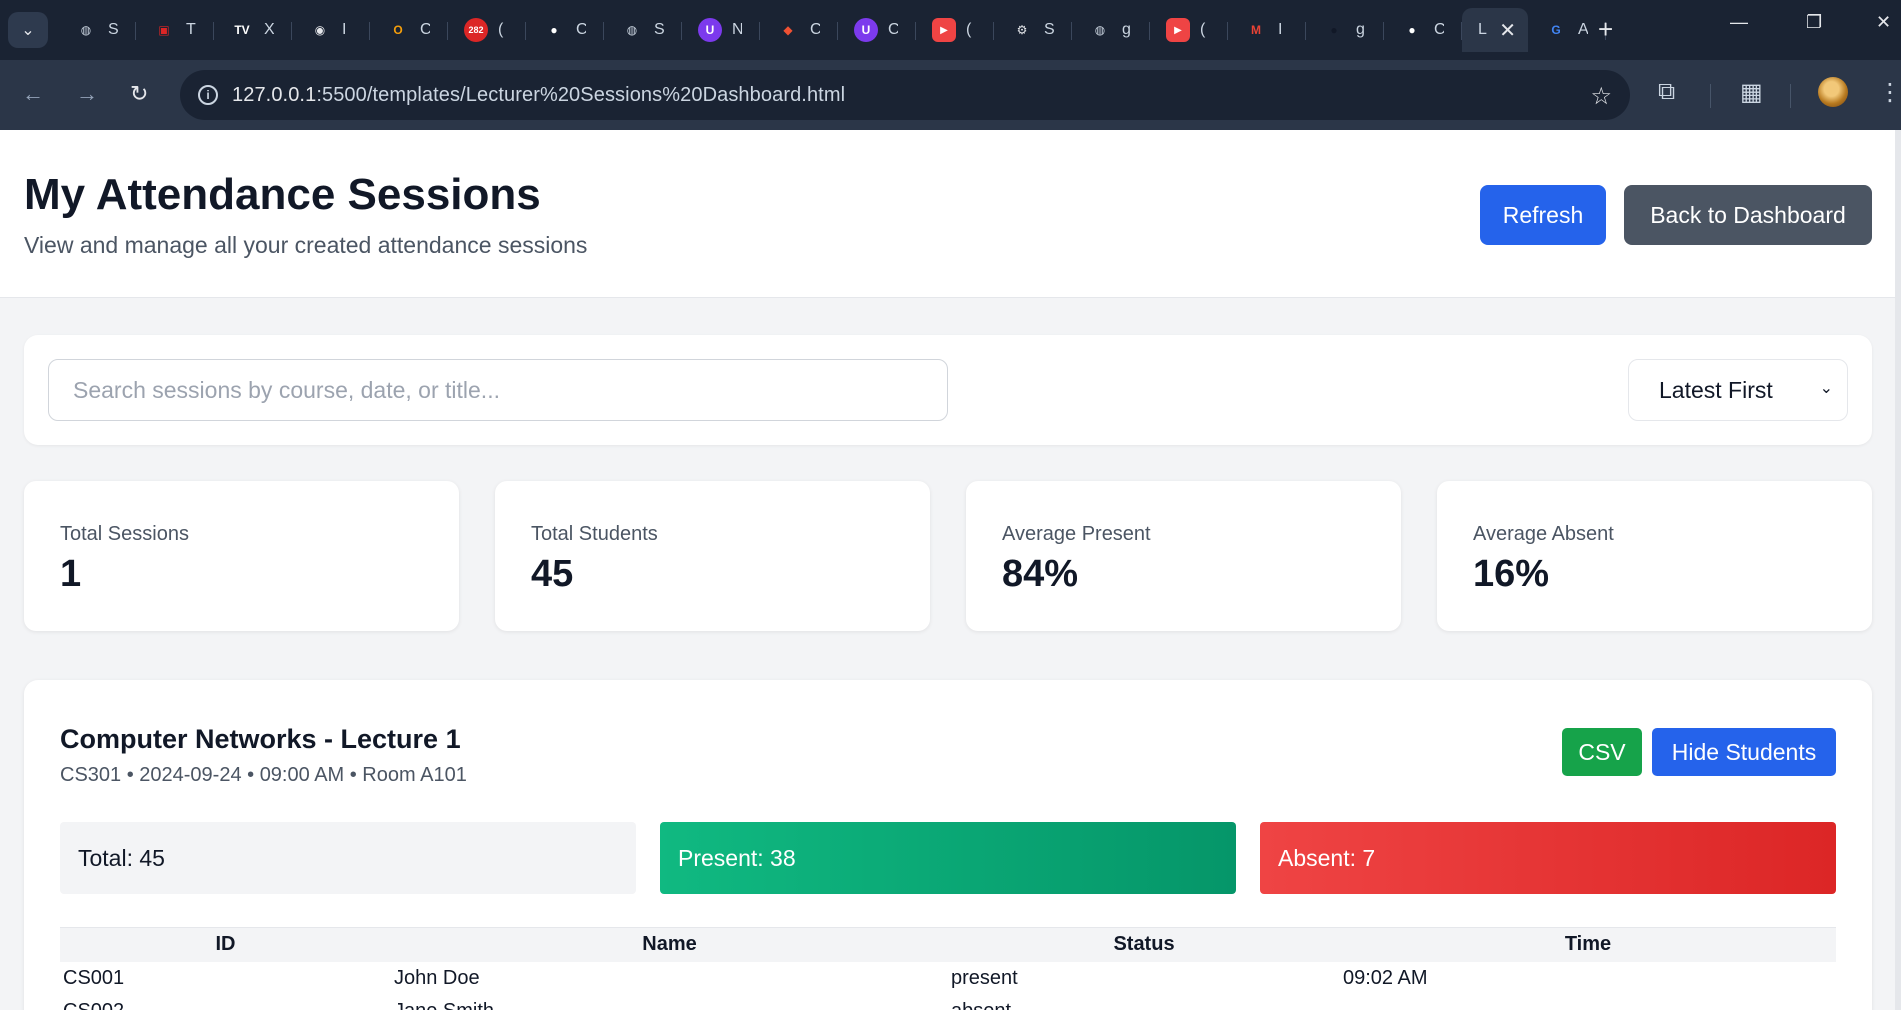  I want to click on browser-tab-title: X, so click(269, 29).